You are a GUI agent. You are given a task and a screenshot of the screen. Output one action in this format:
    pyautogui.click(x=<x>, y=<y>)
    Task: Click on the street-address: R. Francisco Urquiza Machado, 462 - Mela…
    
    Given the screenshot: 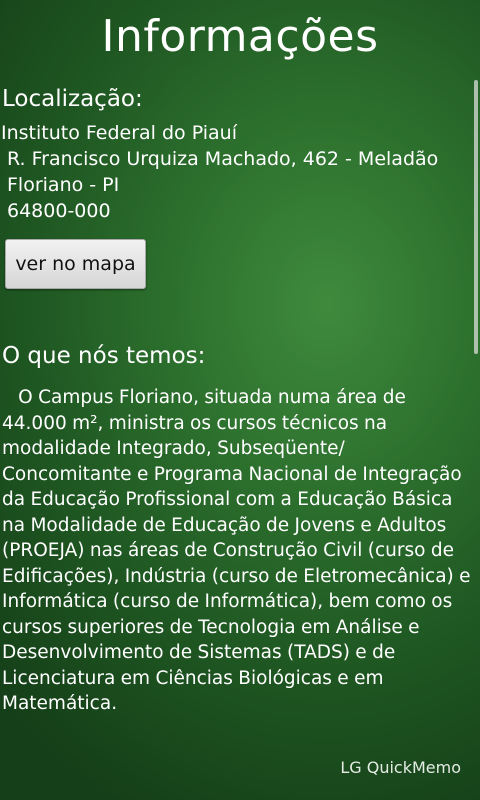 What is the action you would take?
    pyautogui.click(x=223, y=159)
    